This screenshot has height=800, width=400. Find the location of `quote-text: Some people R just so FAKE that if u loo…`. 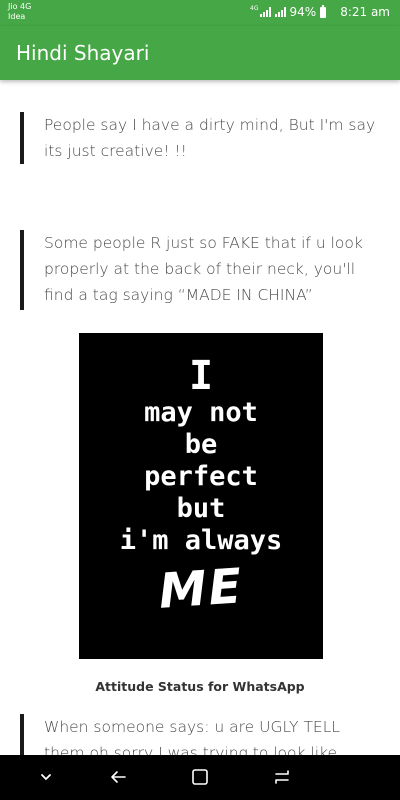

quote-text: Some people R just so FAKE that if u loo… is located at coordinates (203, 269).